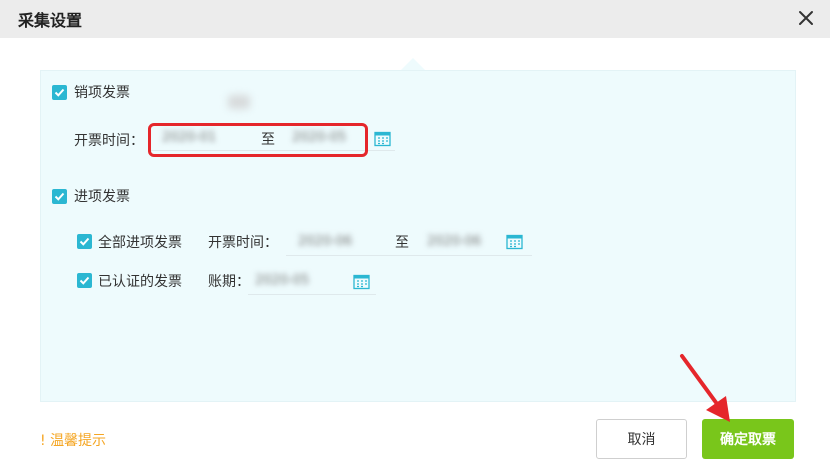 This screenshot has height=466, width=830. I want to click on purchase-invoice-label: 进项发票, so click(102, 197).